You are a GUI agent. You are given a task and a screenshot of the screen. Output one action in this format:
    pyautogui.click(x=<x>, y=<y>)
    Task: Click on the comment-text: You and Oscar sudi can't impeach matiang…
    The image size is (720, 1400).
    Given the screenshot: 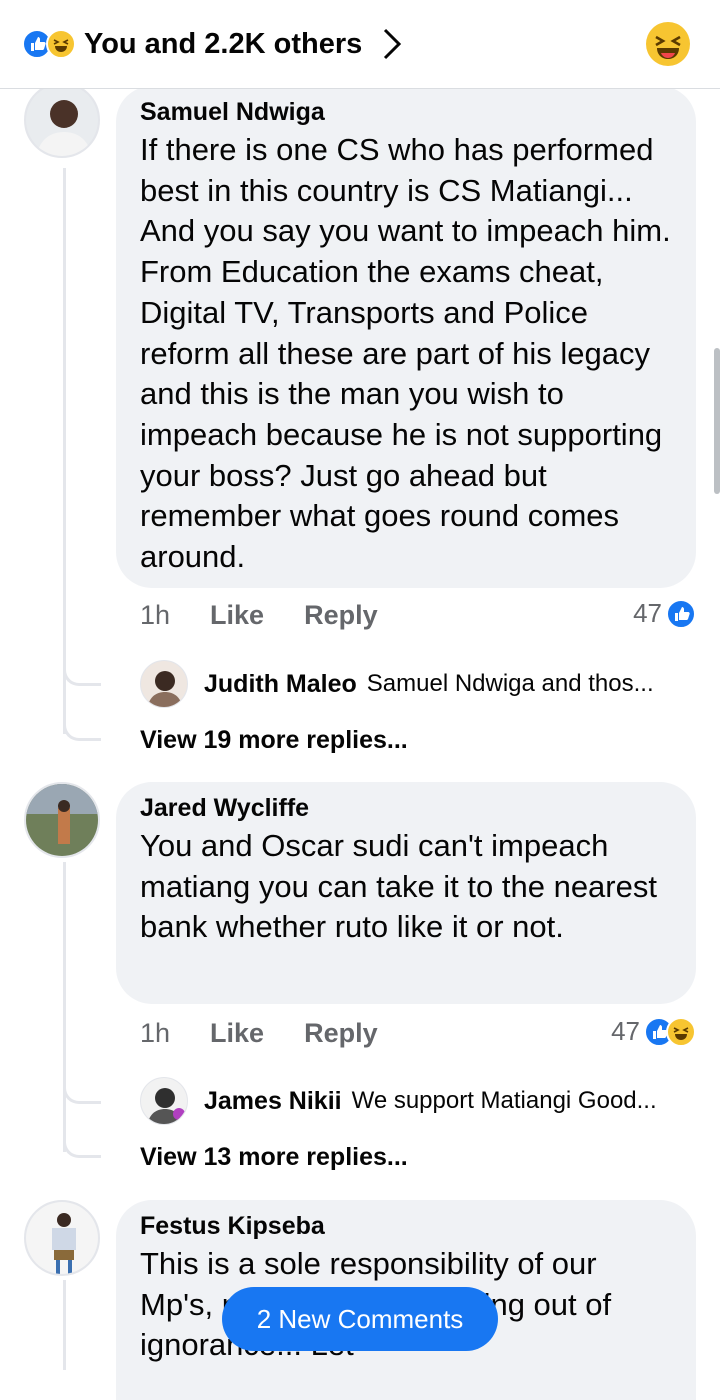 What is the action you would take?
    pyautogui.click(x=398, y=886)
    